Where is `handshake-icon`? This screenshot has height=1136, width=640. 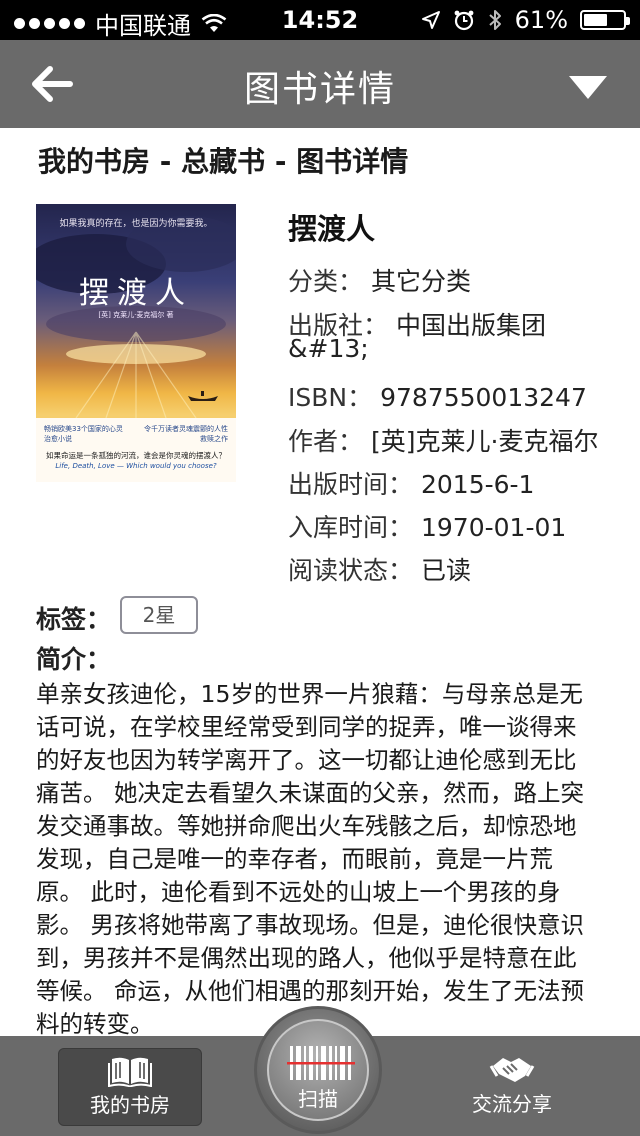 handshake-icon is located at coordinates (512, 1070).